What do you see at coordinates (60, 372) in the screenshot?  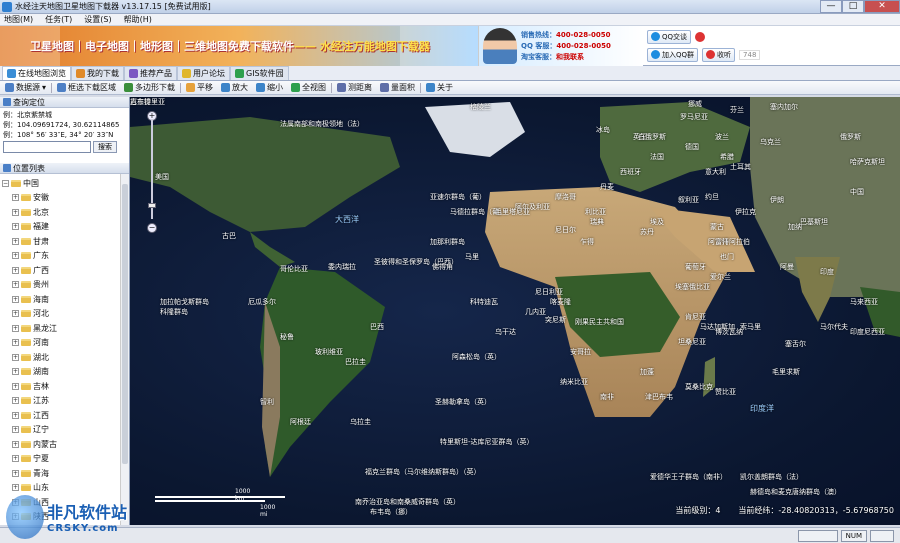 I see `tree-node-province: + 湖南` at bounding box center [60, 372].